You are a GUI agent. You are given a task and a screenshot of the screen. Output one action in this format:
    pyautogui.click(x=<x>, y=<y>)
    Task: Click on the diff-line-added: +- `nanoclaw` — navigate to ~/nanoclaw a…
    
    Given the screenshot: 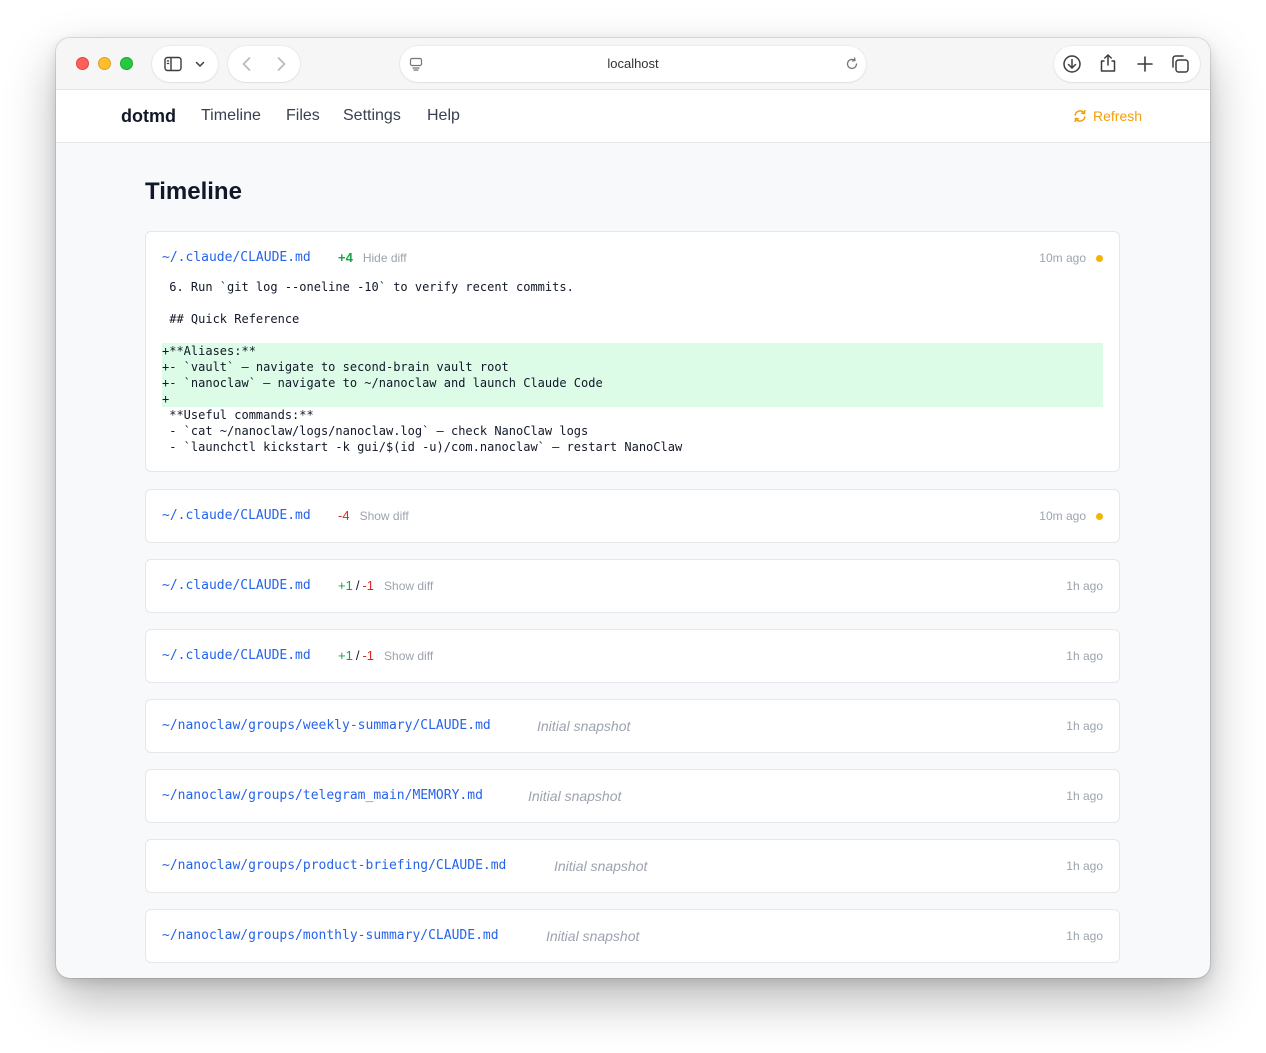 What is the action you would take?
    pyautogui.click(x=632, y=383)
    